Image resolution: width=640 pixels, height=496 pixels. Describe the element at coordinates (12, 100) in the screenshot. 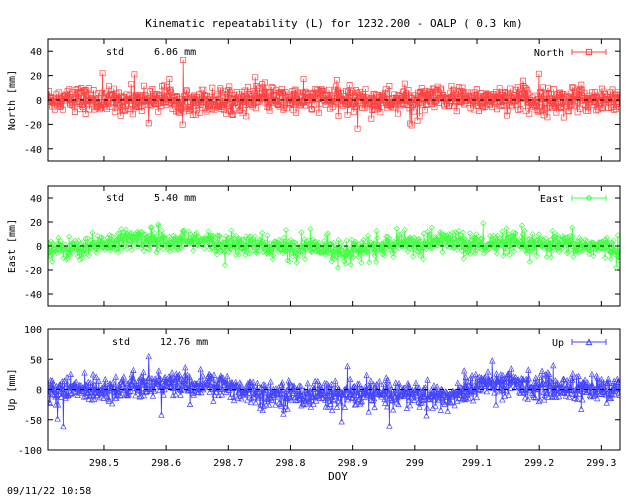

I see `y-axis-label: North [mm]` at that location.